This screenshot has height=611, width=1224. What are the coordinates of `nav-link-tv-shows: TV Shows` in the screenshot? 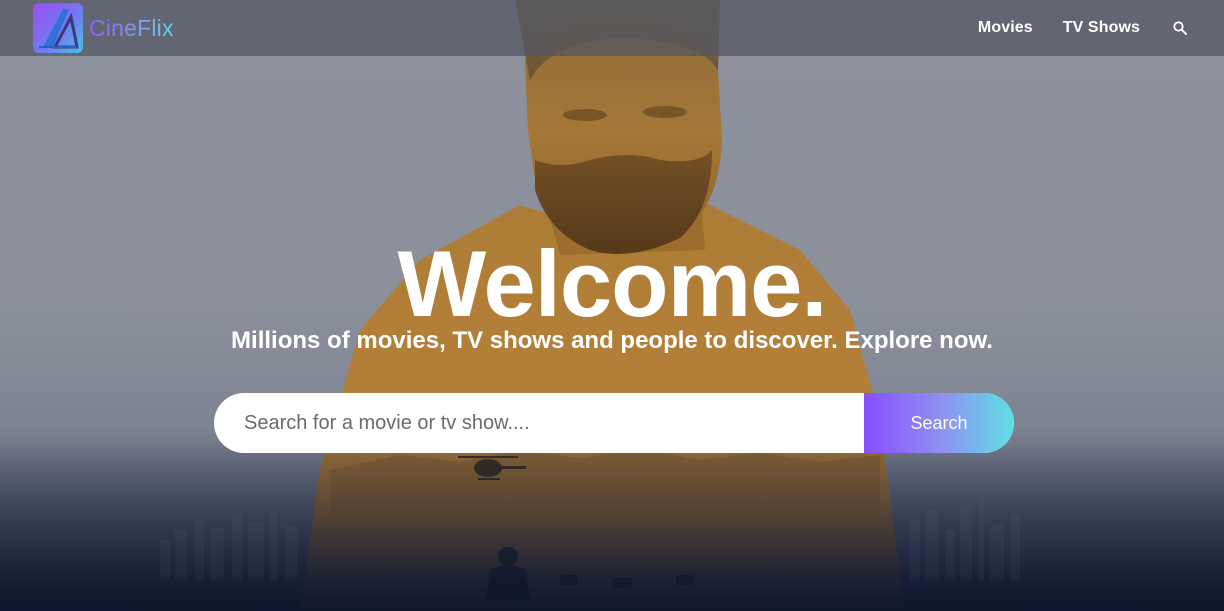 It's located at (1101, 28).